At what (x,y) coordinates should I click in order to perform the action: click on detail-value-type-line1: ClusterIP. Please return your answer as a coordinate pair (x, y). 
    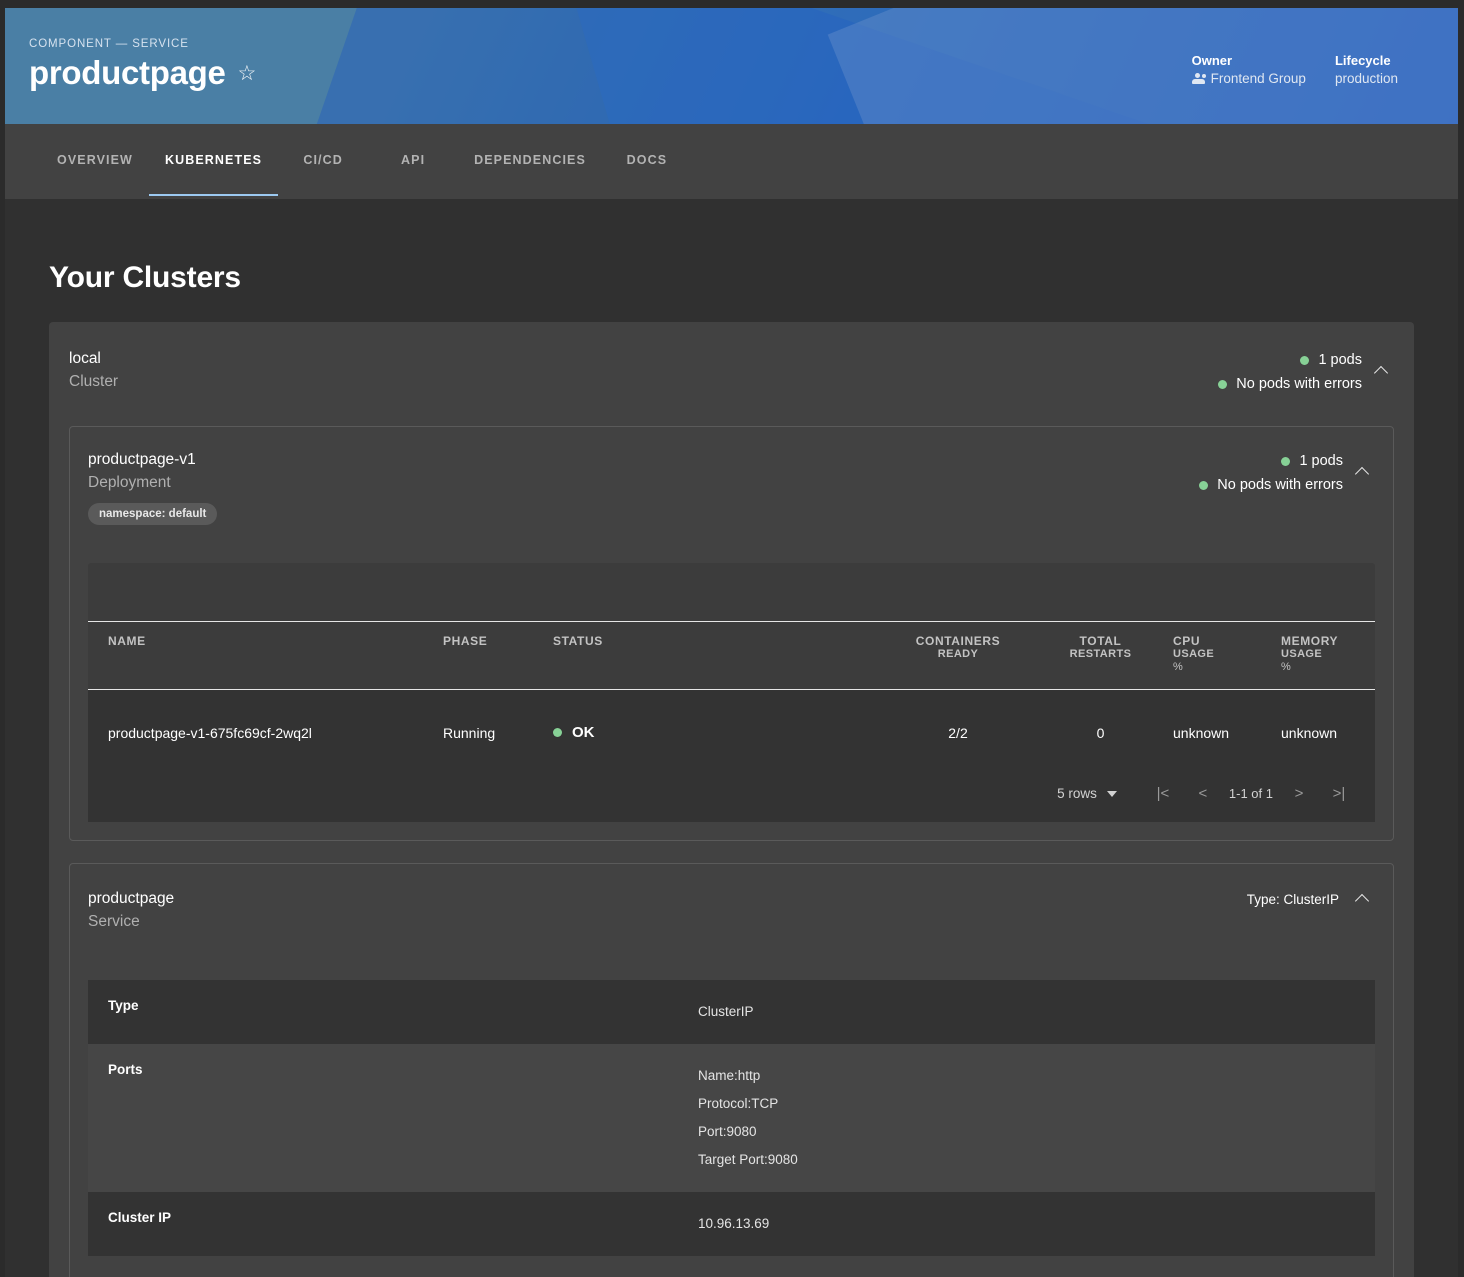
    Looking at the image, I should click on (726, 1011).